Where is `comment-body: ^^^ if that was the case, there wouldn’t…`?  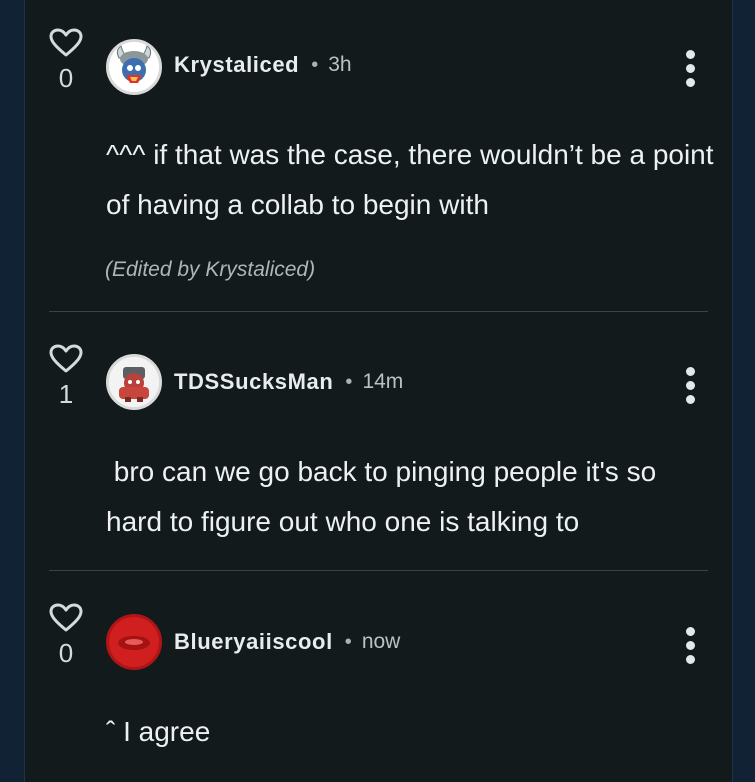
comment-body: ^^^ if that was the case, there wouldn’t… is located at coordinates (410, 179).